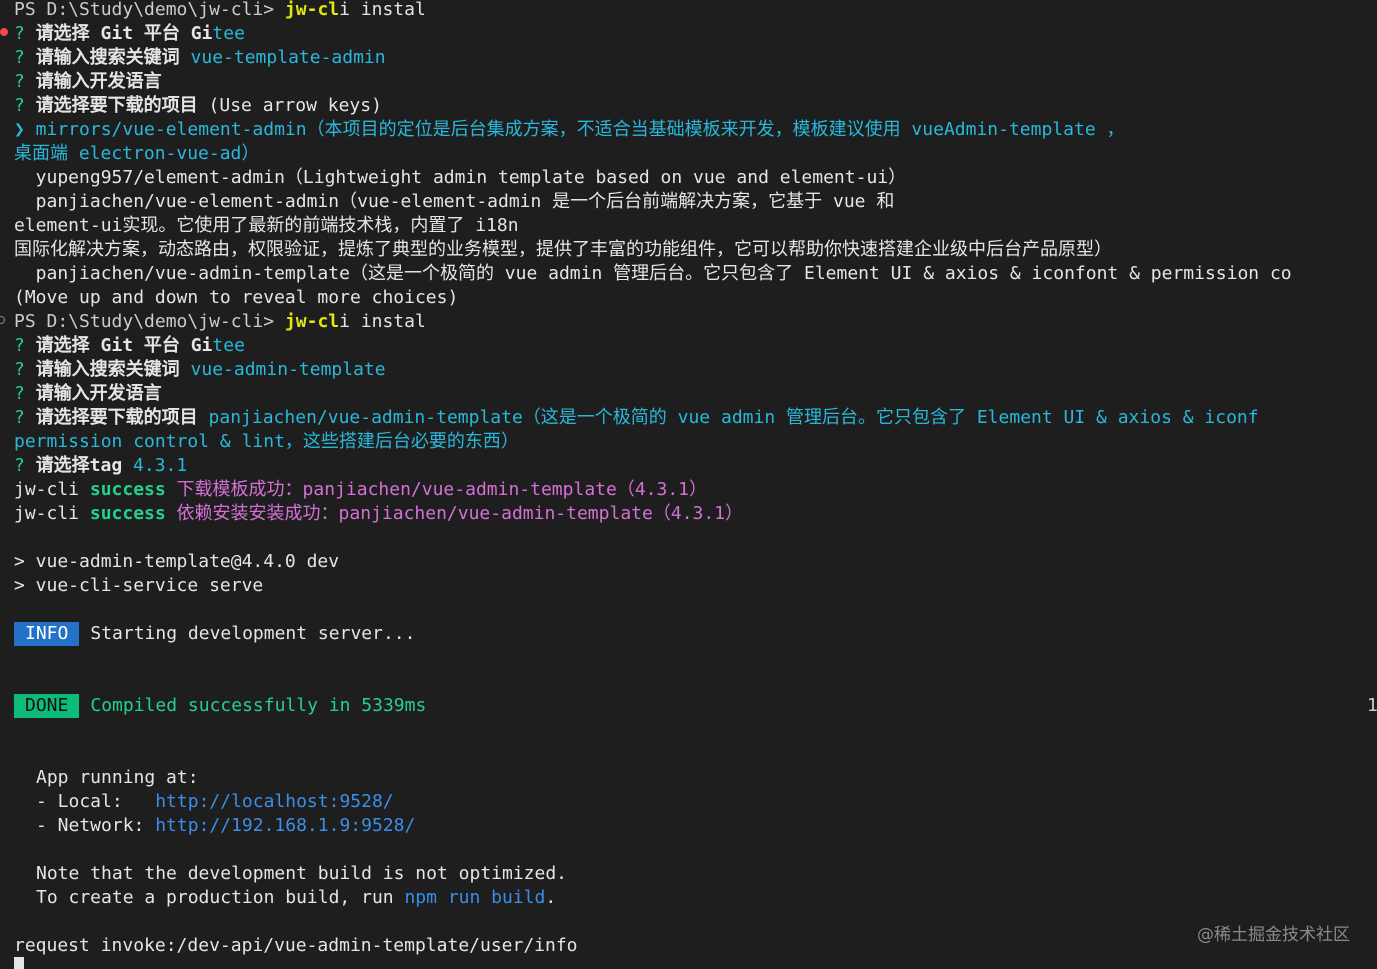 This screenshot has height=969, width=1377. Describe the element at coordinates (258, 705) in the screenshot. I see `line-segment: Compiled successfully in 5339ms` at that location.